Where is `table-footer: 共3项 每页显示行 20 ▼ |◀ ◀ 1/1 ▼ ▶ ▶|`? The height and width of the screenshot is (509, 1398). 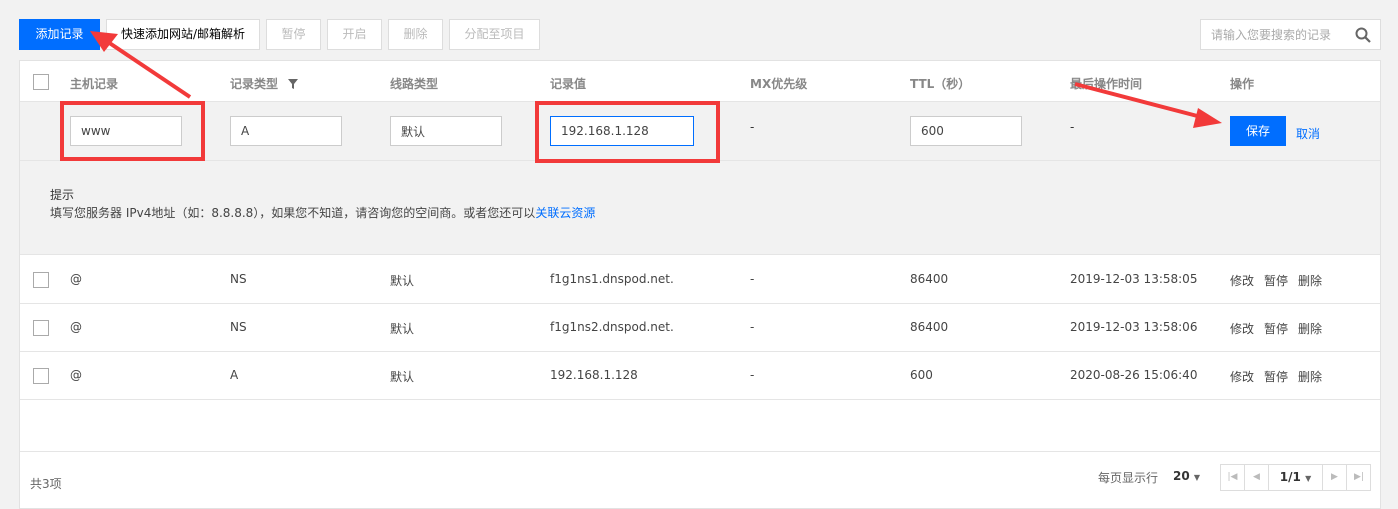 table-footer: 共3项 每页显示行 20 ▼ |◀ ◀ 1/1 ▼ ▶ ▶| is located at coordinates (700, 480).